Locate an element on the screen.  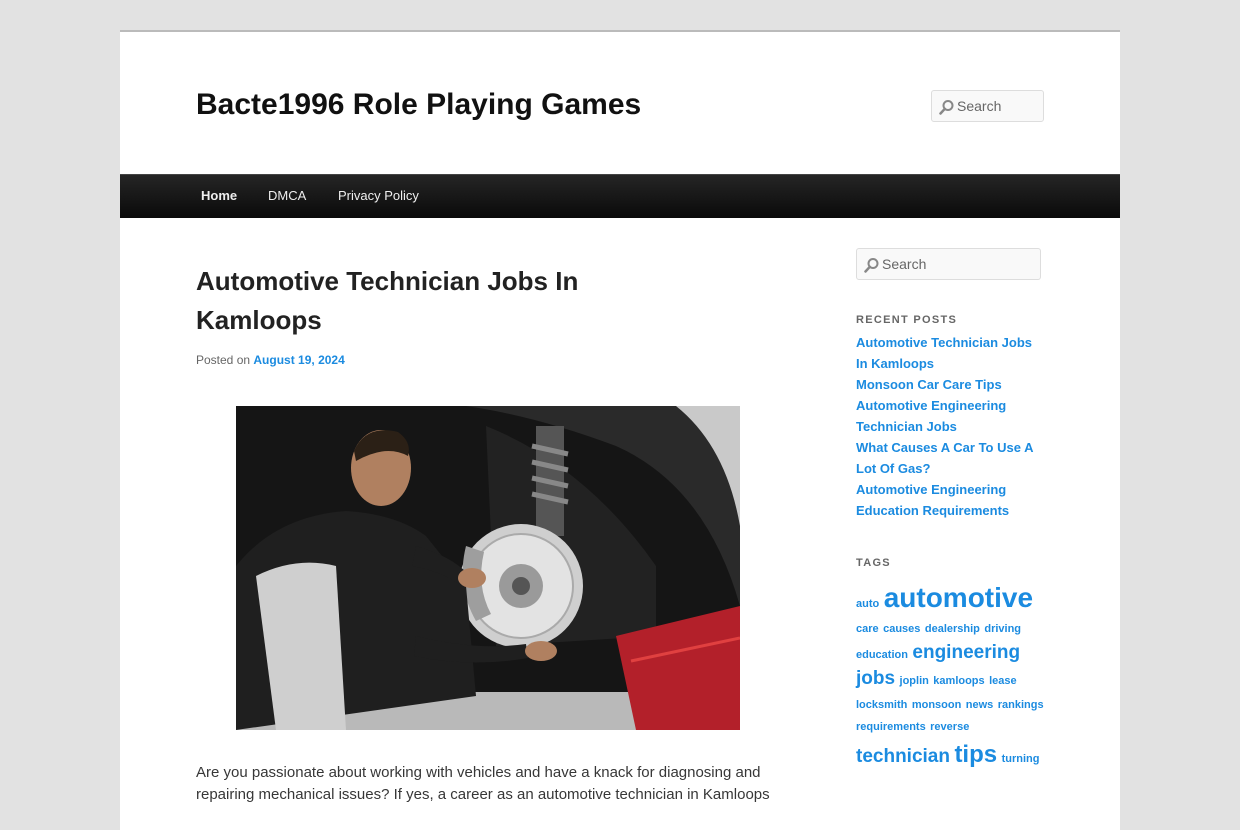
post-meta: Posted on August 19, 2024 is located at coordinates (270, 360).